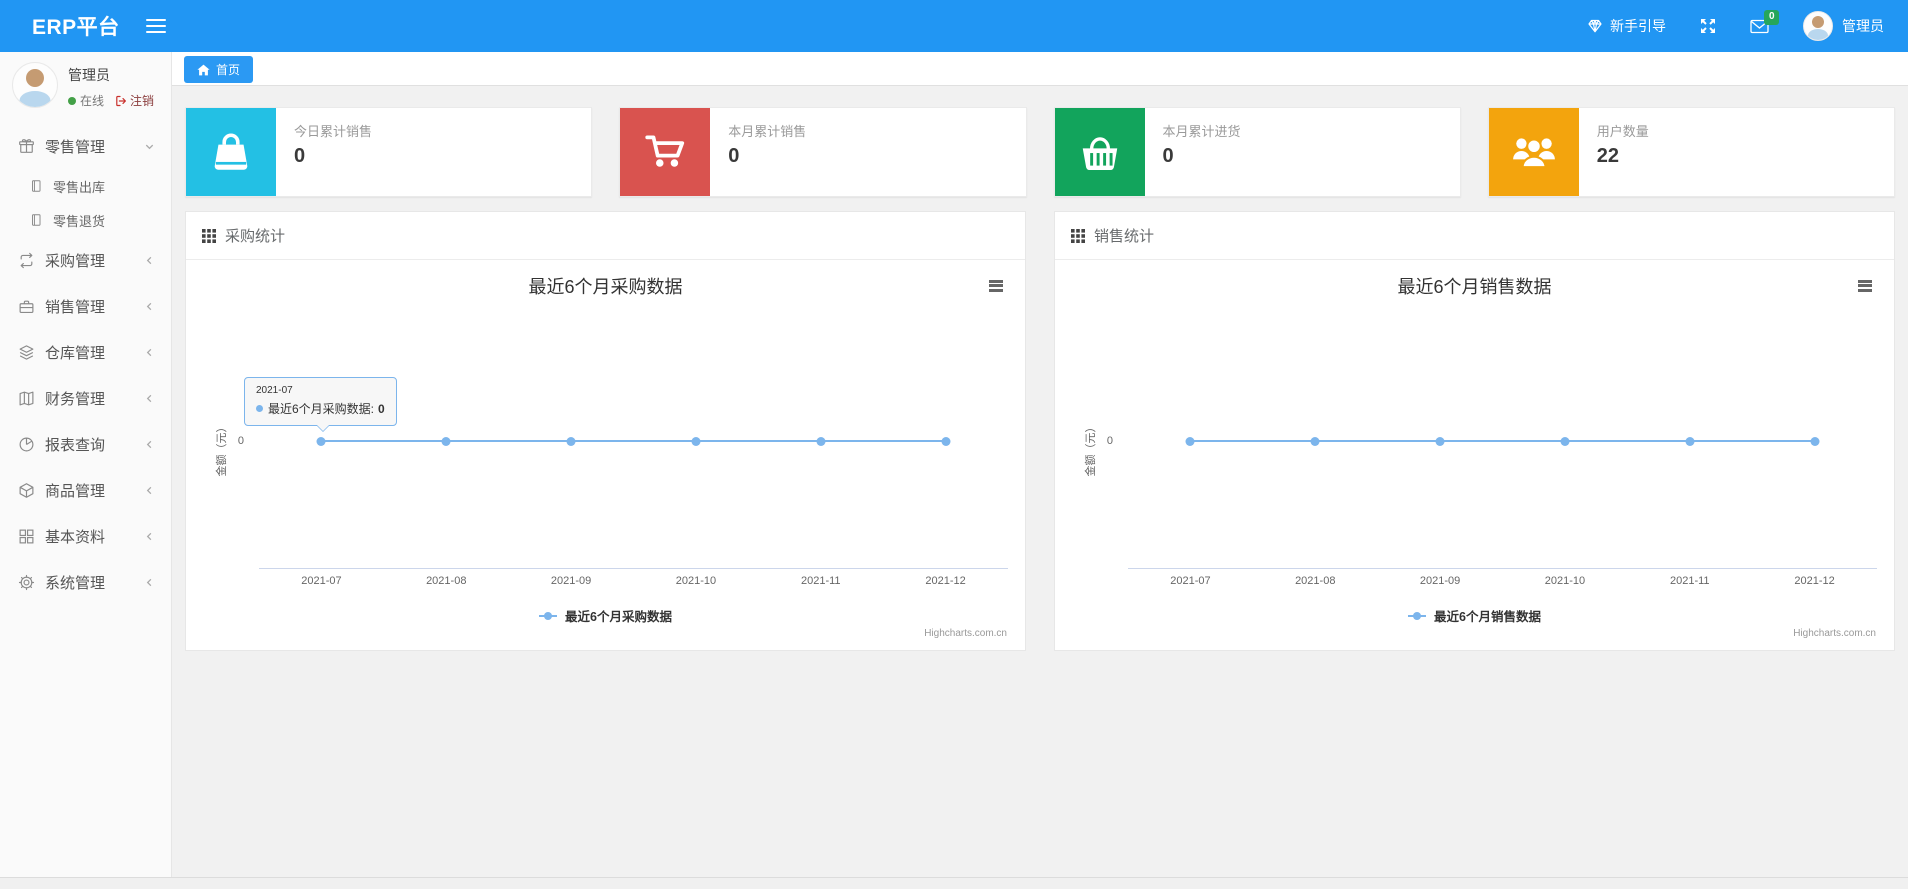 This screenshot has height=889, width=1908. I want to click on chart-tooltip: 2021-07 最近6个月采购数据: 0, so click(320, 404).